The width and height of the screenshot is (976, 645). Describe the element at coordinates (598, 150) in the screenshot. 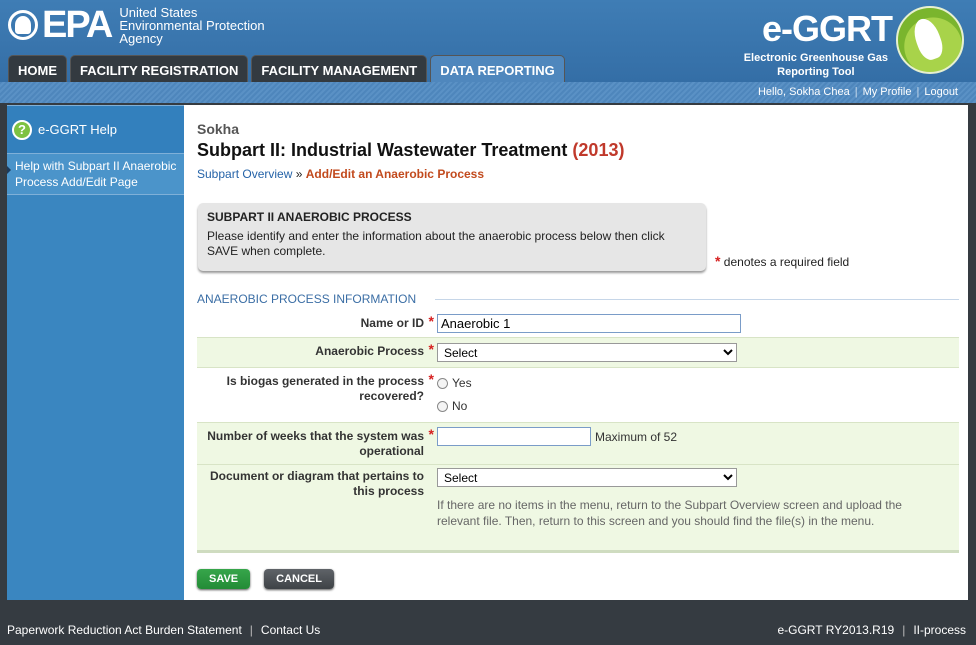

I see `reporting-year: (2013)` at that location.